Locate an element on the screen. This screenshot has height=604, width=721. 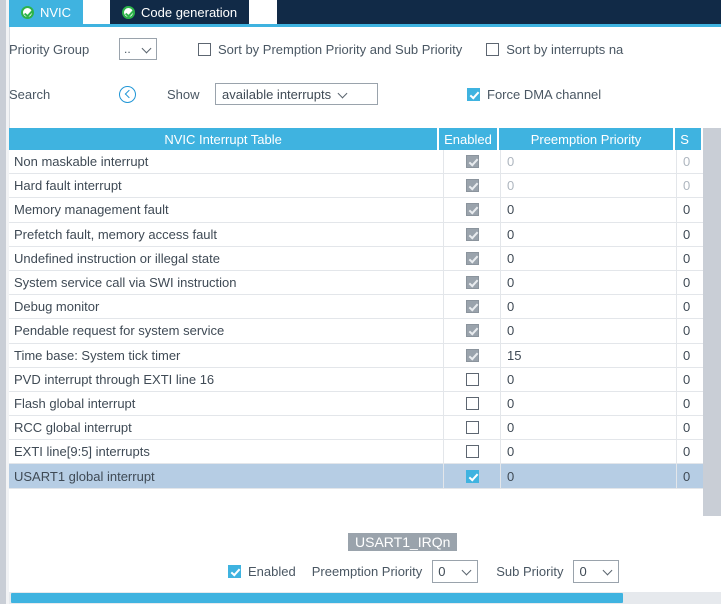
table-row: PVD interrupt through EXTI line 16 0 0 is located at coordinates (356, 379).